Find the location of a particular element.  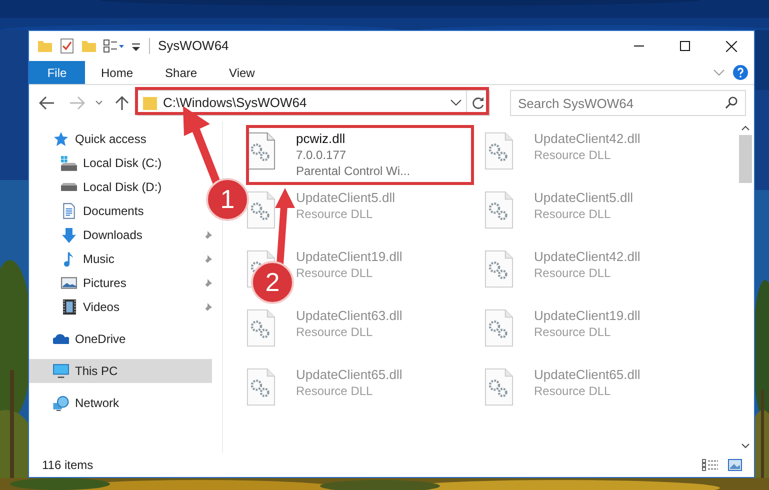

music-note-icon is located at coordinates (69, 259).